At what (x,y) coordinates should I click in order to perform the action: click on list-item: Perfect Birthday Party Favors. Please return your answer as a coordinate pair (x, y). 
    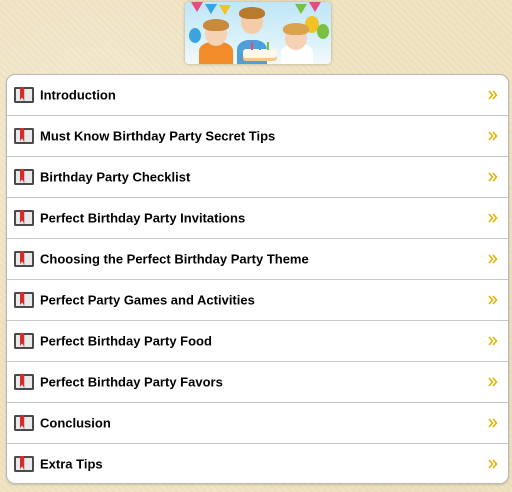
    Looking at the image, I should click on (257, 382).